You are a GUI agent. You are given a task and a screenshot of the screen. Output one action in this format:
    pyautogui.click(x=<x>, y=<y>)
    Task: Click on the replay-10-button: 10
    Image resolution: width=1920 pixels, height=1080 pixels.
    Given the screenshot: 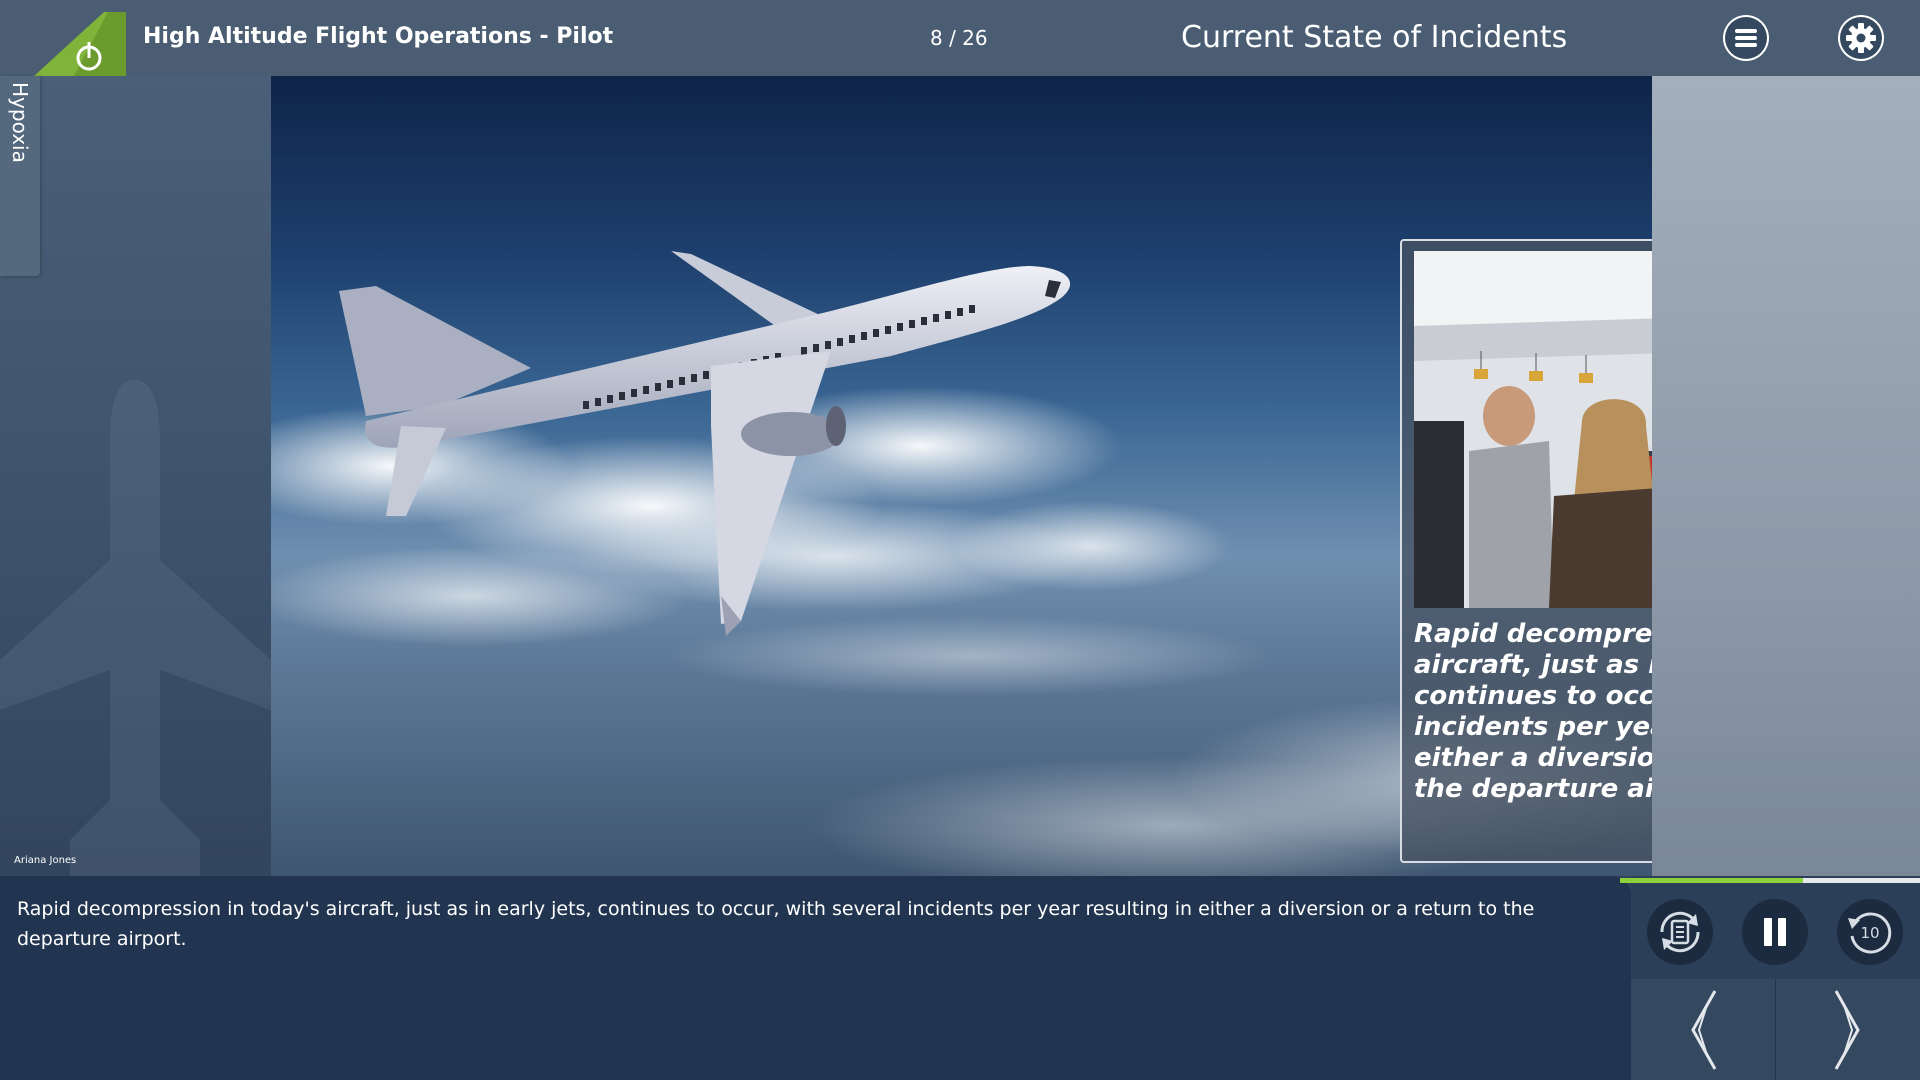 What is the action you would take?
    pyautogui.click(x=1870, y=932)
    